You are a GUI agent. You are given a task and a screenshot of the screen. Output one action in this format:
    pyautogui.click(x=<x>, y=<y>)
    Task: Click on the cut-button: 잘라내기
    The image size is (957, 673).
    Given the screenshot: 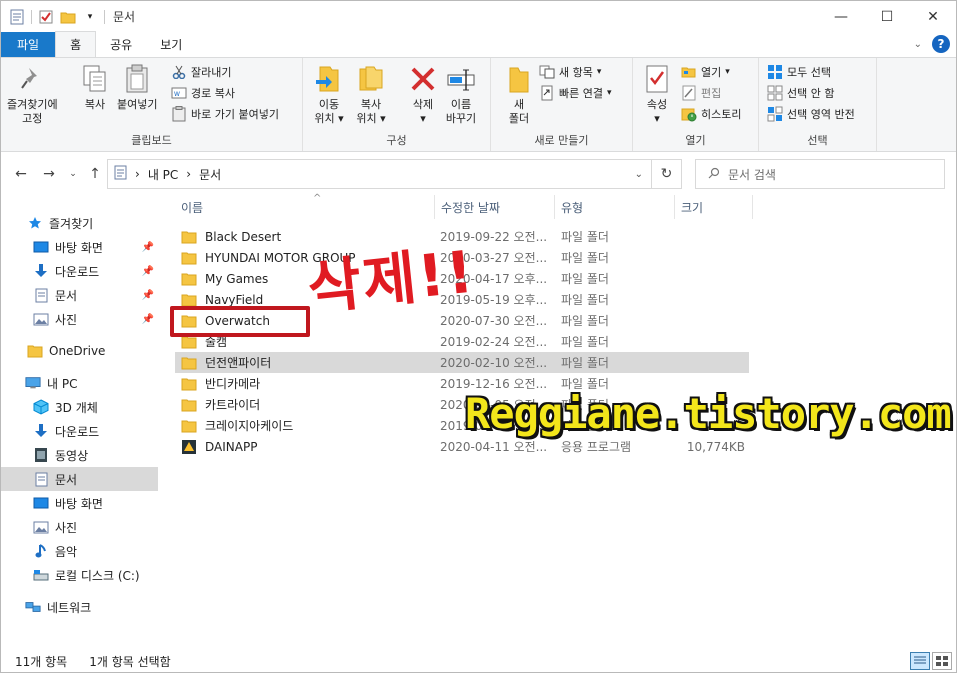 What is the action you would take?
    pyautogui.click(x=201, y=72)
    